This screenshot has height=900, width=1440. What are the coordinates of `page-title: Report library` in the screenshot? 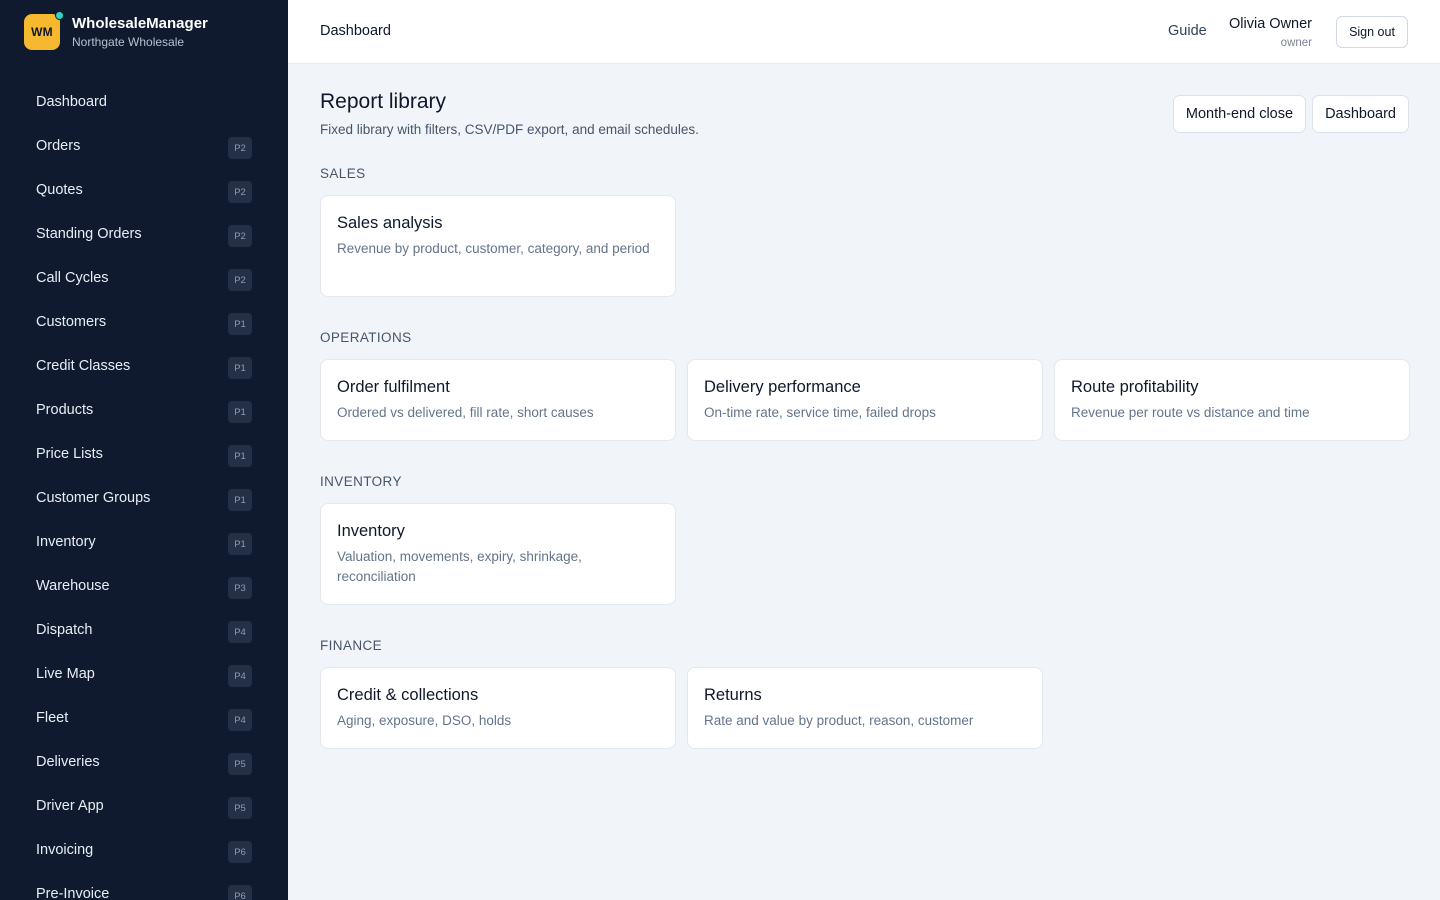 It's located at (383, 101).